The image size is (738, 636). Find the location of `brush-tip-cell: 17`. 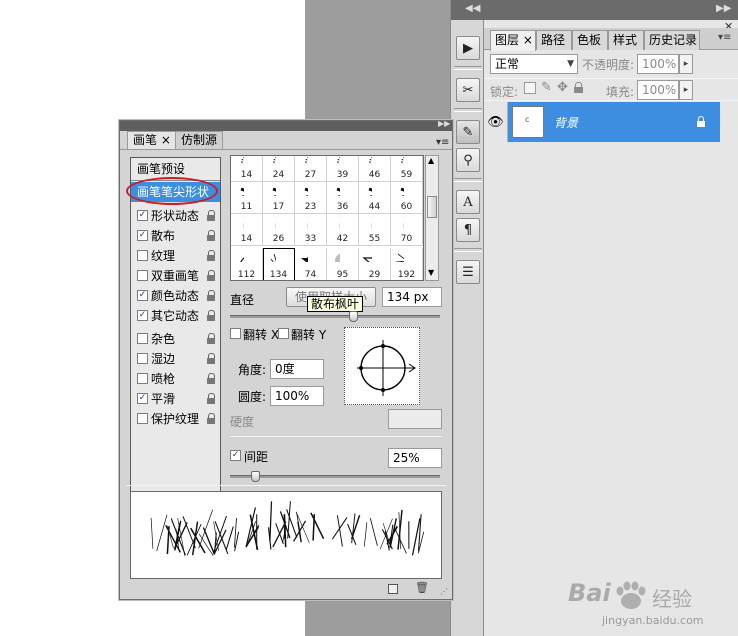

brush-tip-cell: 17 is located at coordinates (279, 198).